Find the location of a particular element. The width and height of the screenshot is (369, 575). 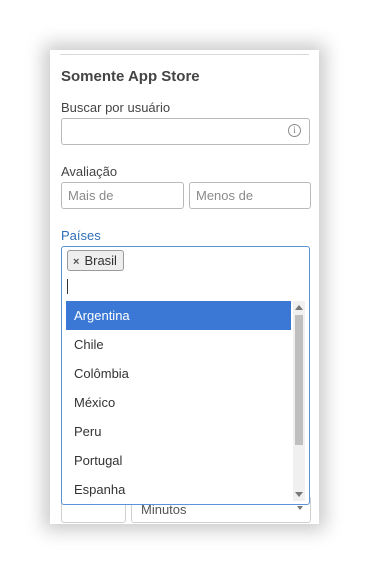

info-circle-icon: i is located at coordinates (294, 130).